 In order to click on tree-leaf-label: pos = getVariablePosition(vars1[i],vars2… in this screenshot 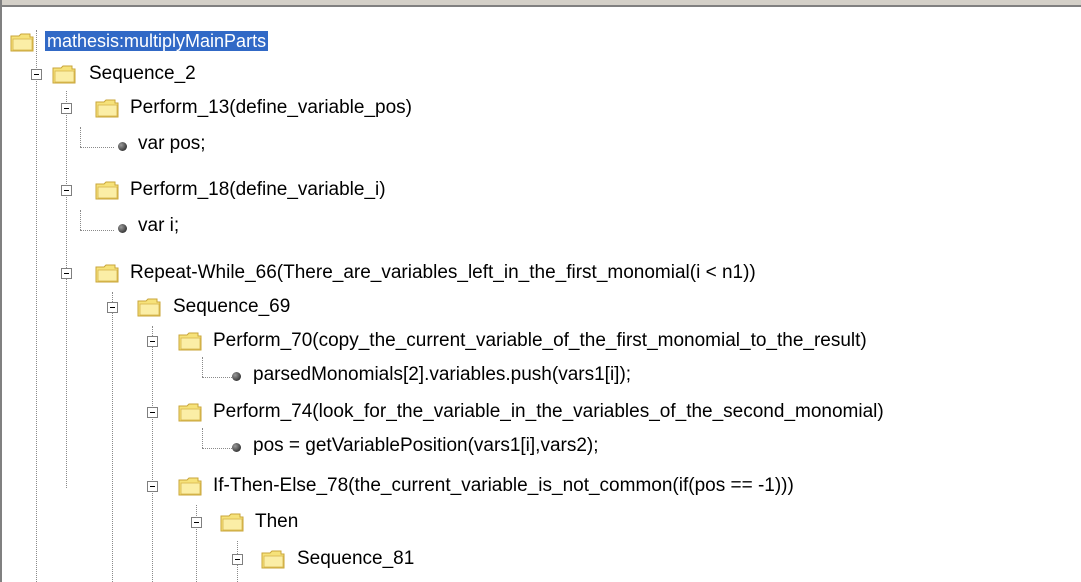, I will do `click(426, 445)`.